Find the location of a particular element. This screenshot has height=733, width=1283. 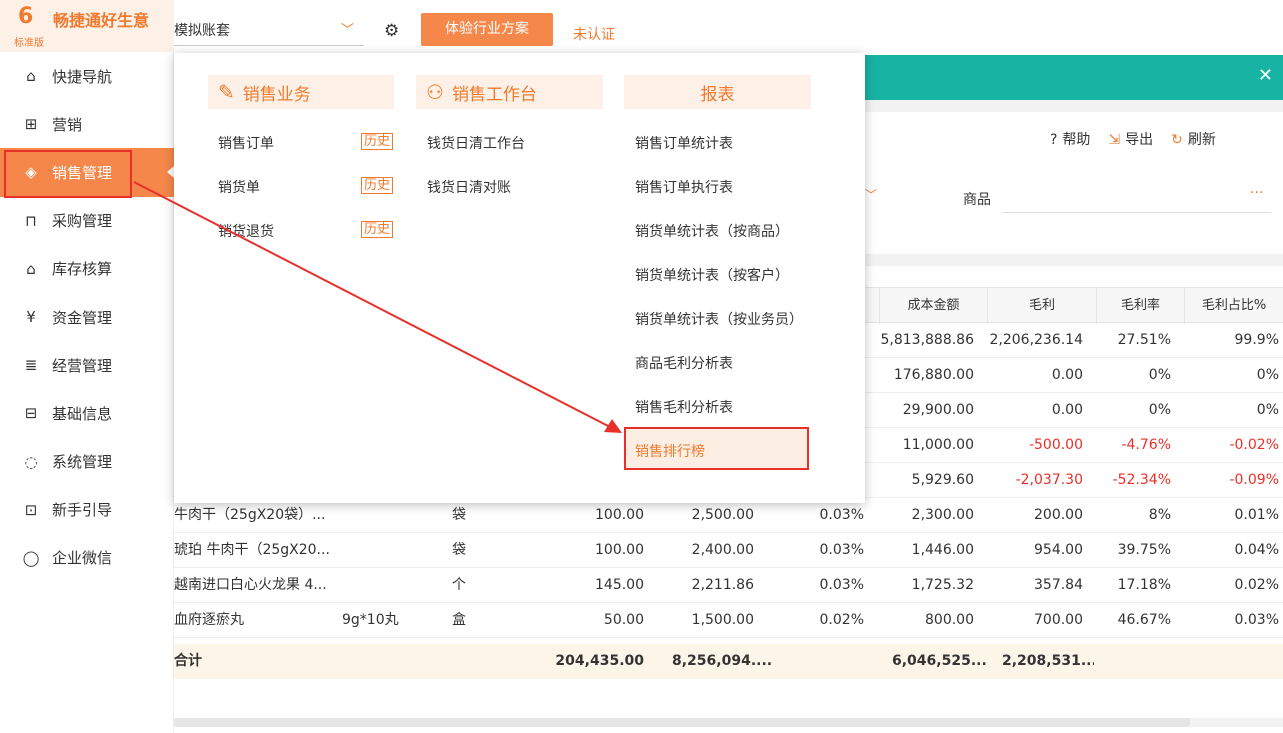

sidebar-item: ⊟ 基础信息 is located at coordinates (87, 413).